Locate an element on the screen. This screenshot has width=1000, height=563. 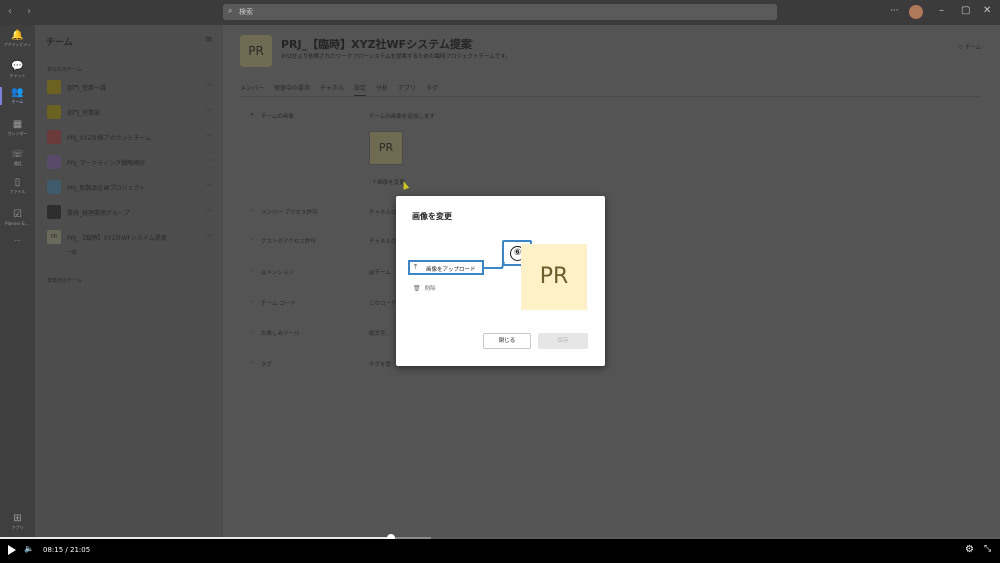
team-item: 部門_営業部 ··· is located at coordinates (129, 112).